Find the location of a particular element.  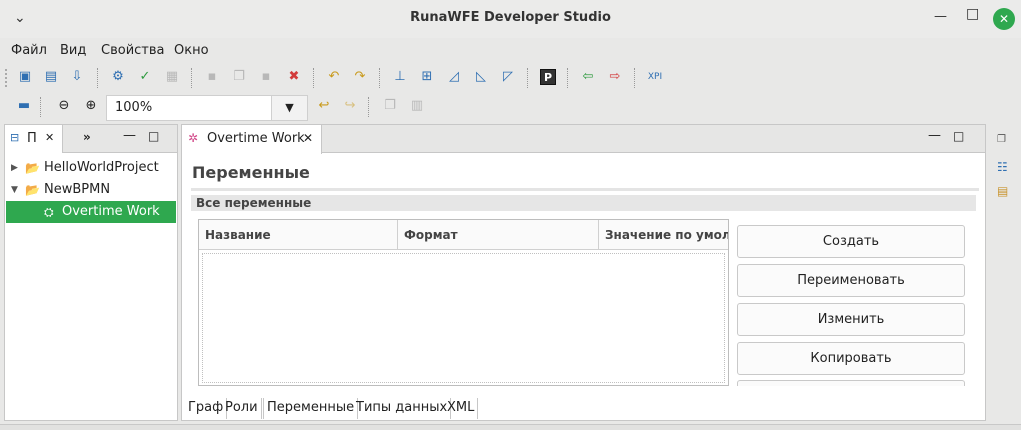

minimize-window-button: — is located at coordinates (940, 16).